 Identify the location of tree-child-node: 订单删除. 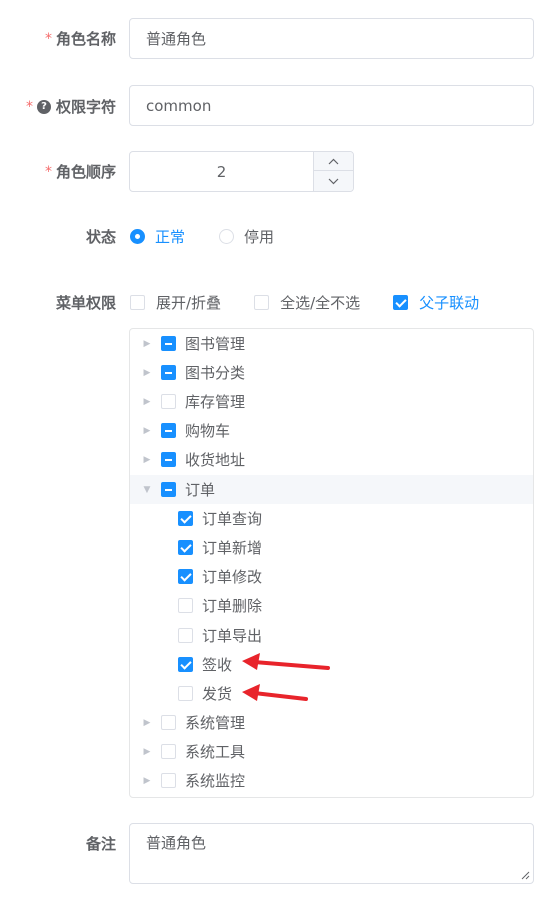
(331, 605).